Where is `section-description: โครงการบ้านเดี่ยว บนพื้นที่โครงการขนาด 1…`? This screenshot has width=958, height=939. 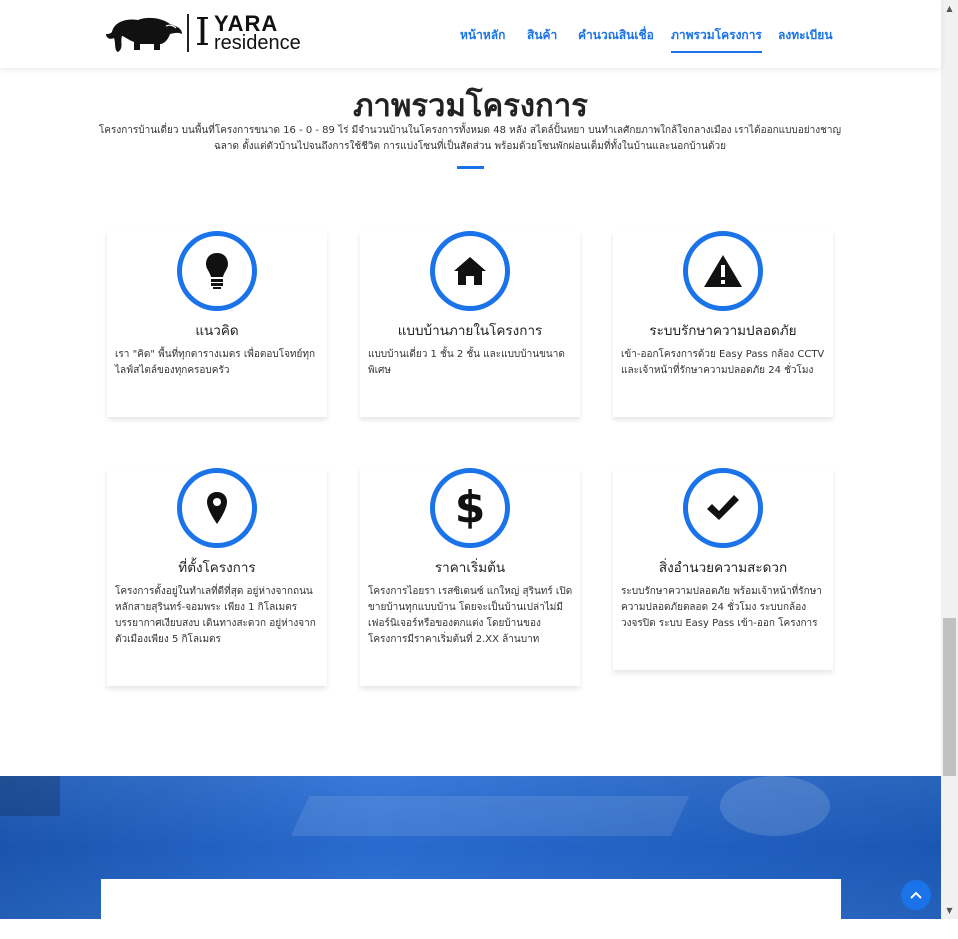
section-description: โครงการบ้านเดี่ยว บนพื้นที่โครงการขนาด 1… is located at coordinates (470, 138).